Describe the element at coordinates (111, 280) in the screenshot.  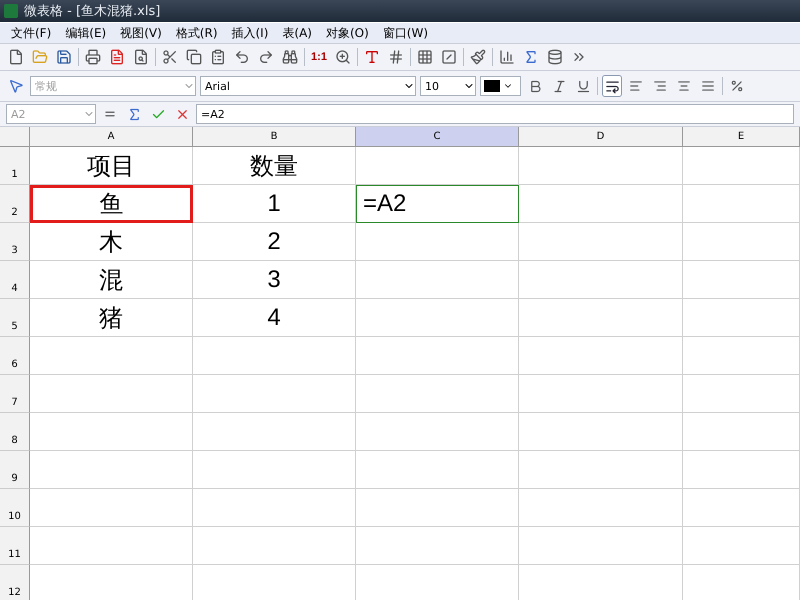
I see `table-cell: 混` at that location.